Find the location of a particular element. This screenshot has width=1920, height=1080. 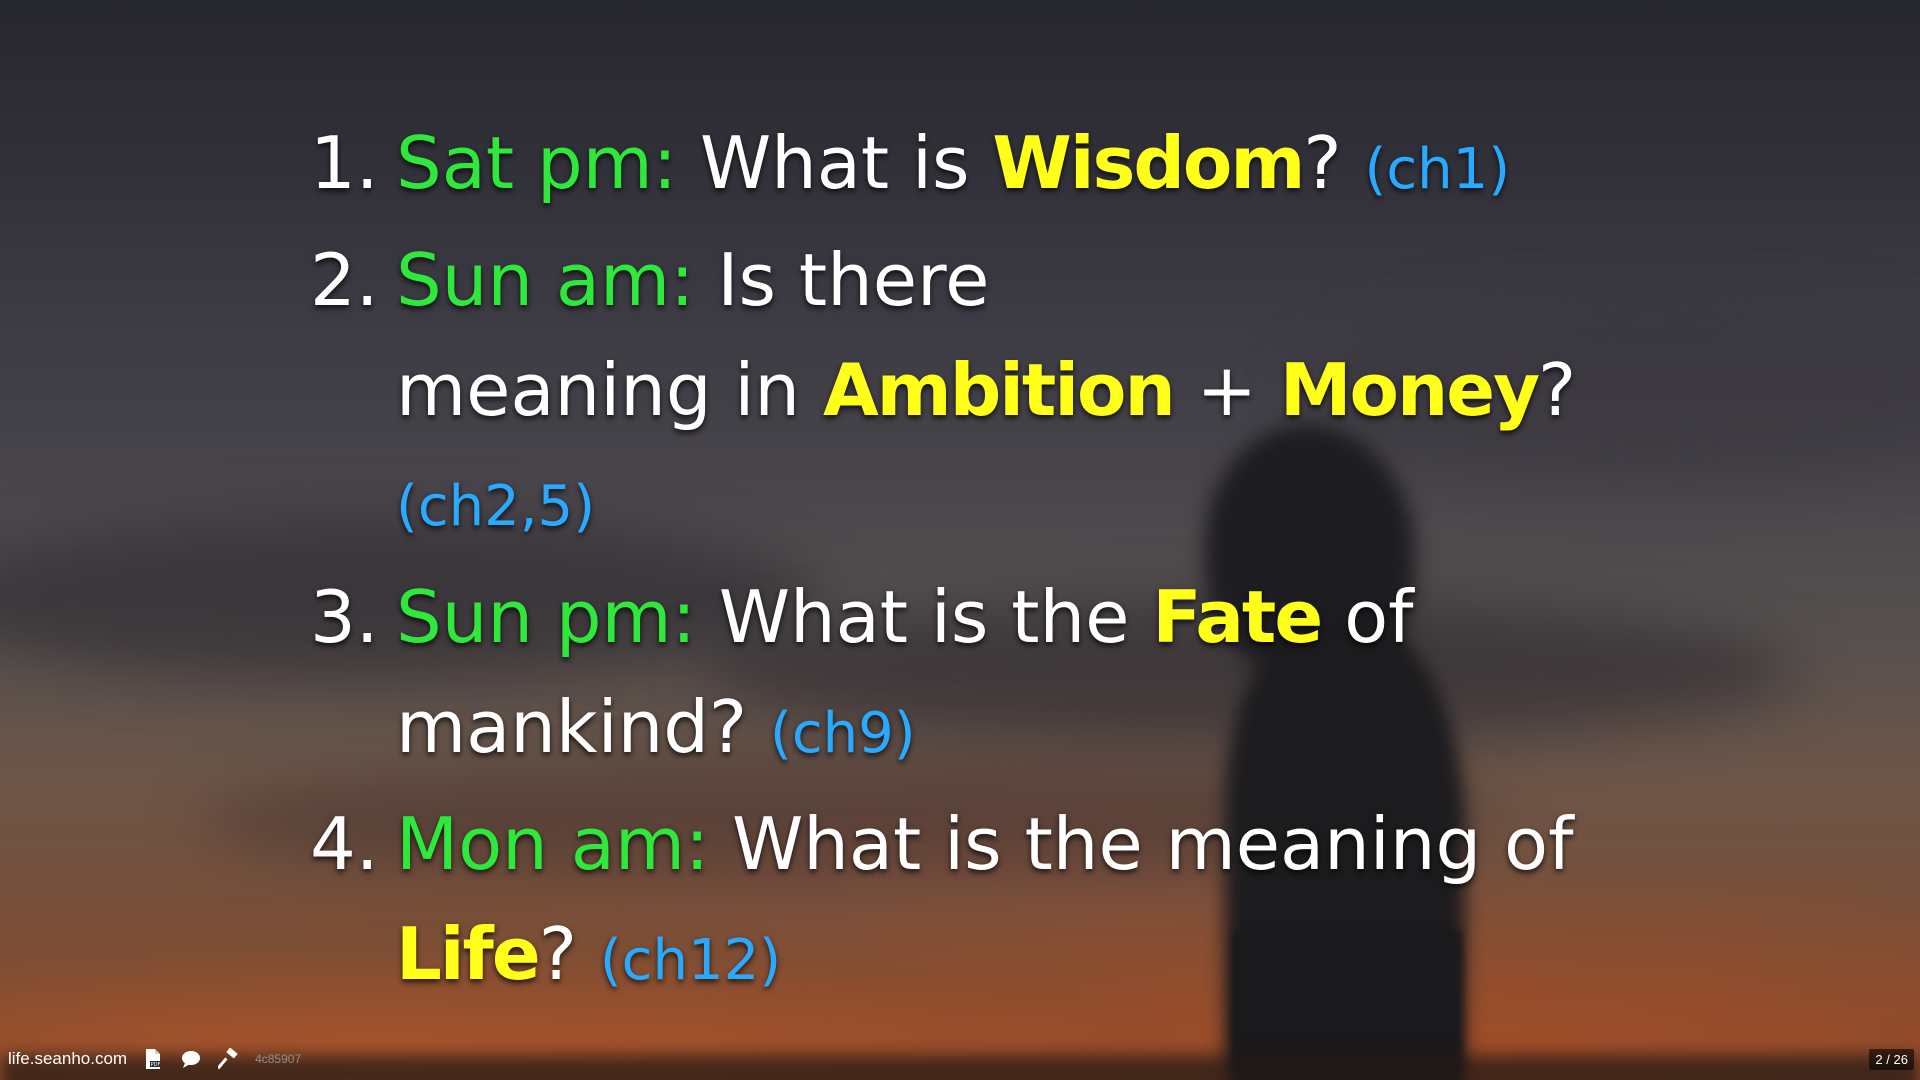

item-number: 1. is located at coordinates (344, 163).